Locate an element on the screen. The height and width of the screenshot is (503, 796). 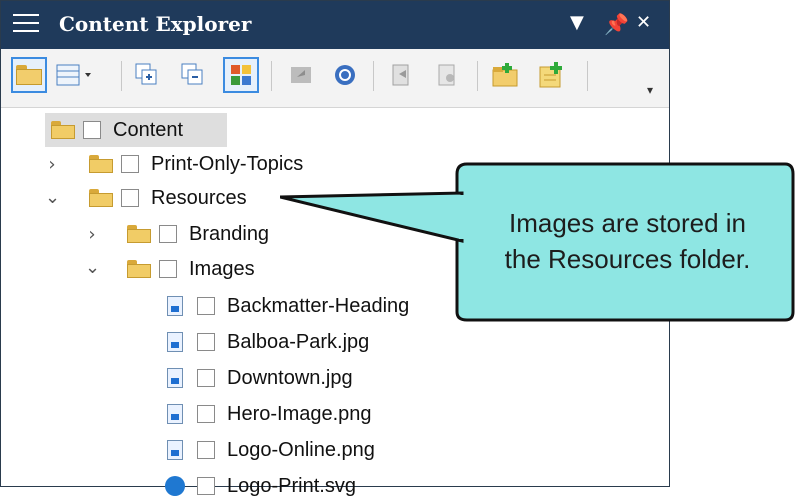
tree-label: Print-Only-Topics is located at coordinates (227, 163).